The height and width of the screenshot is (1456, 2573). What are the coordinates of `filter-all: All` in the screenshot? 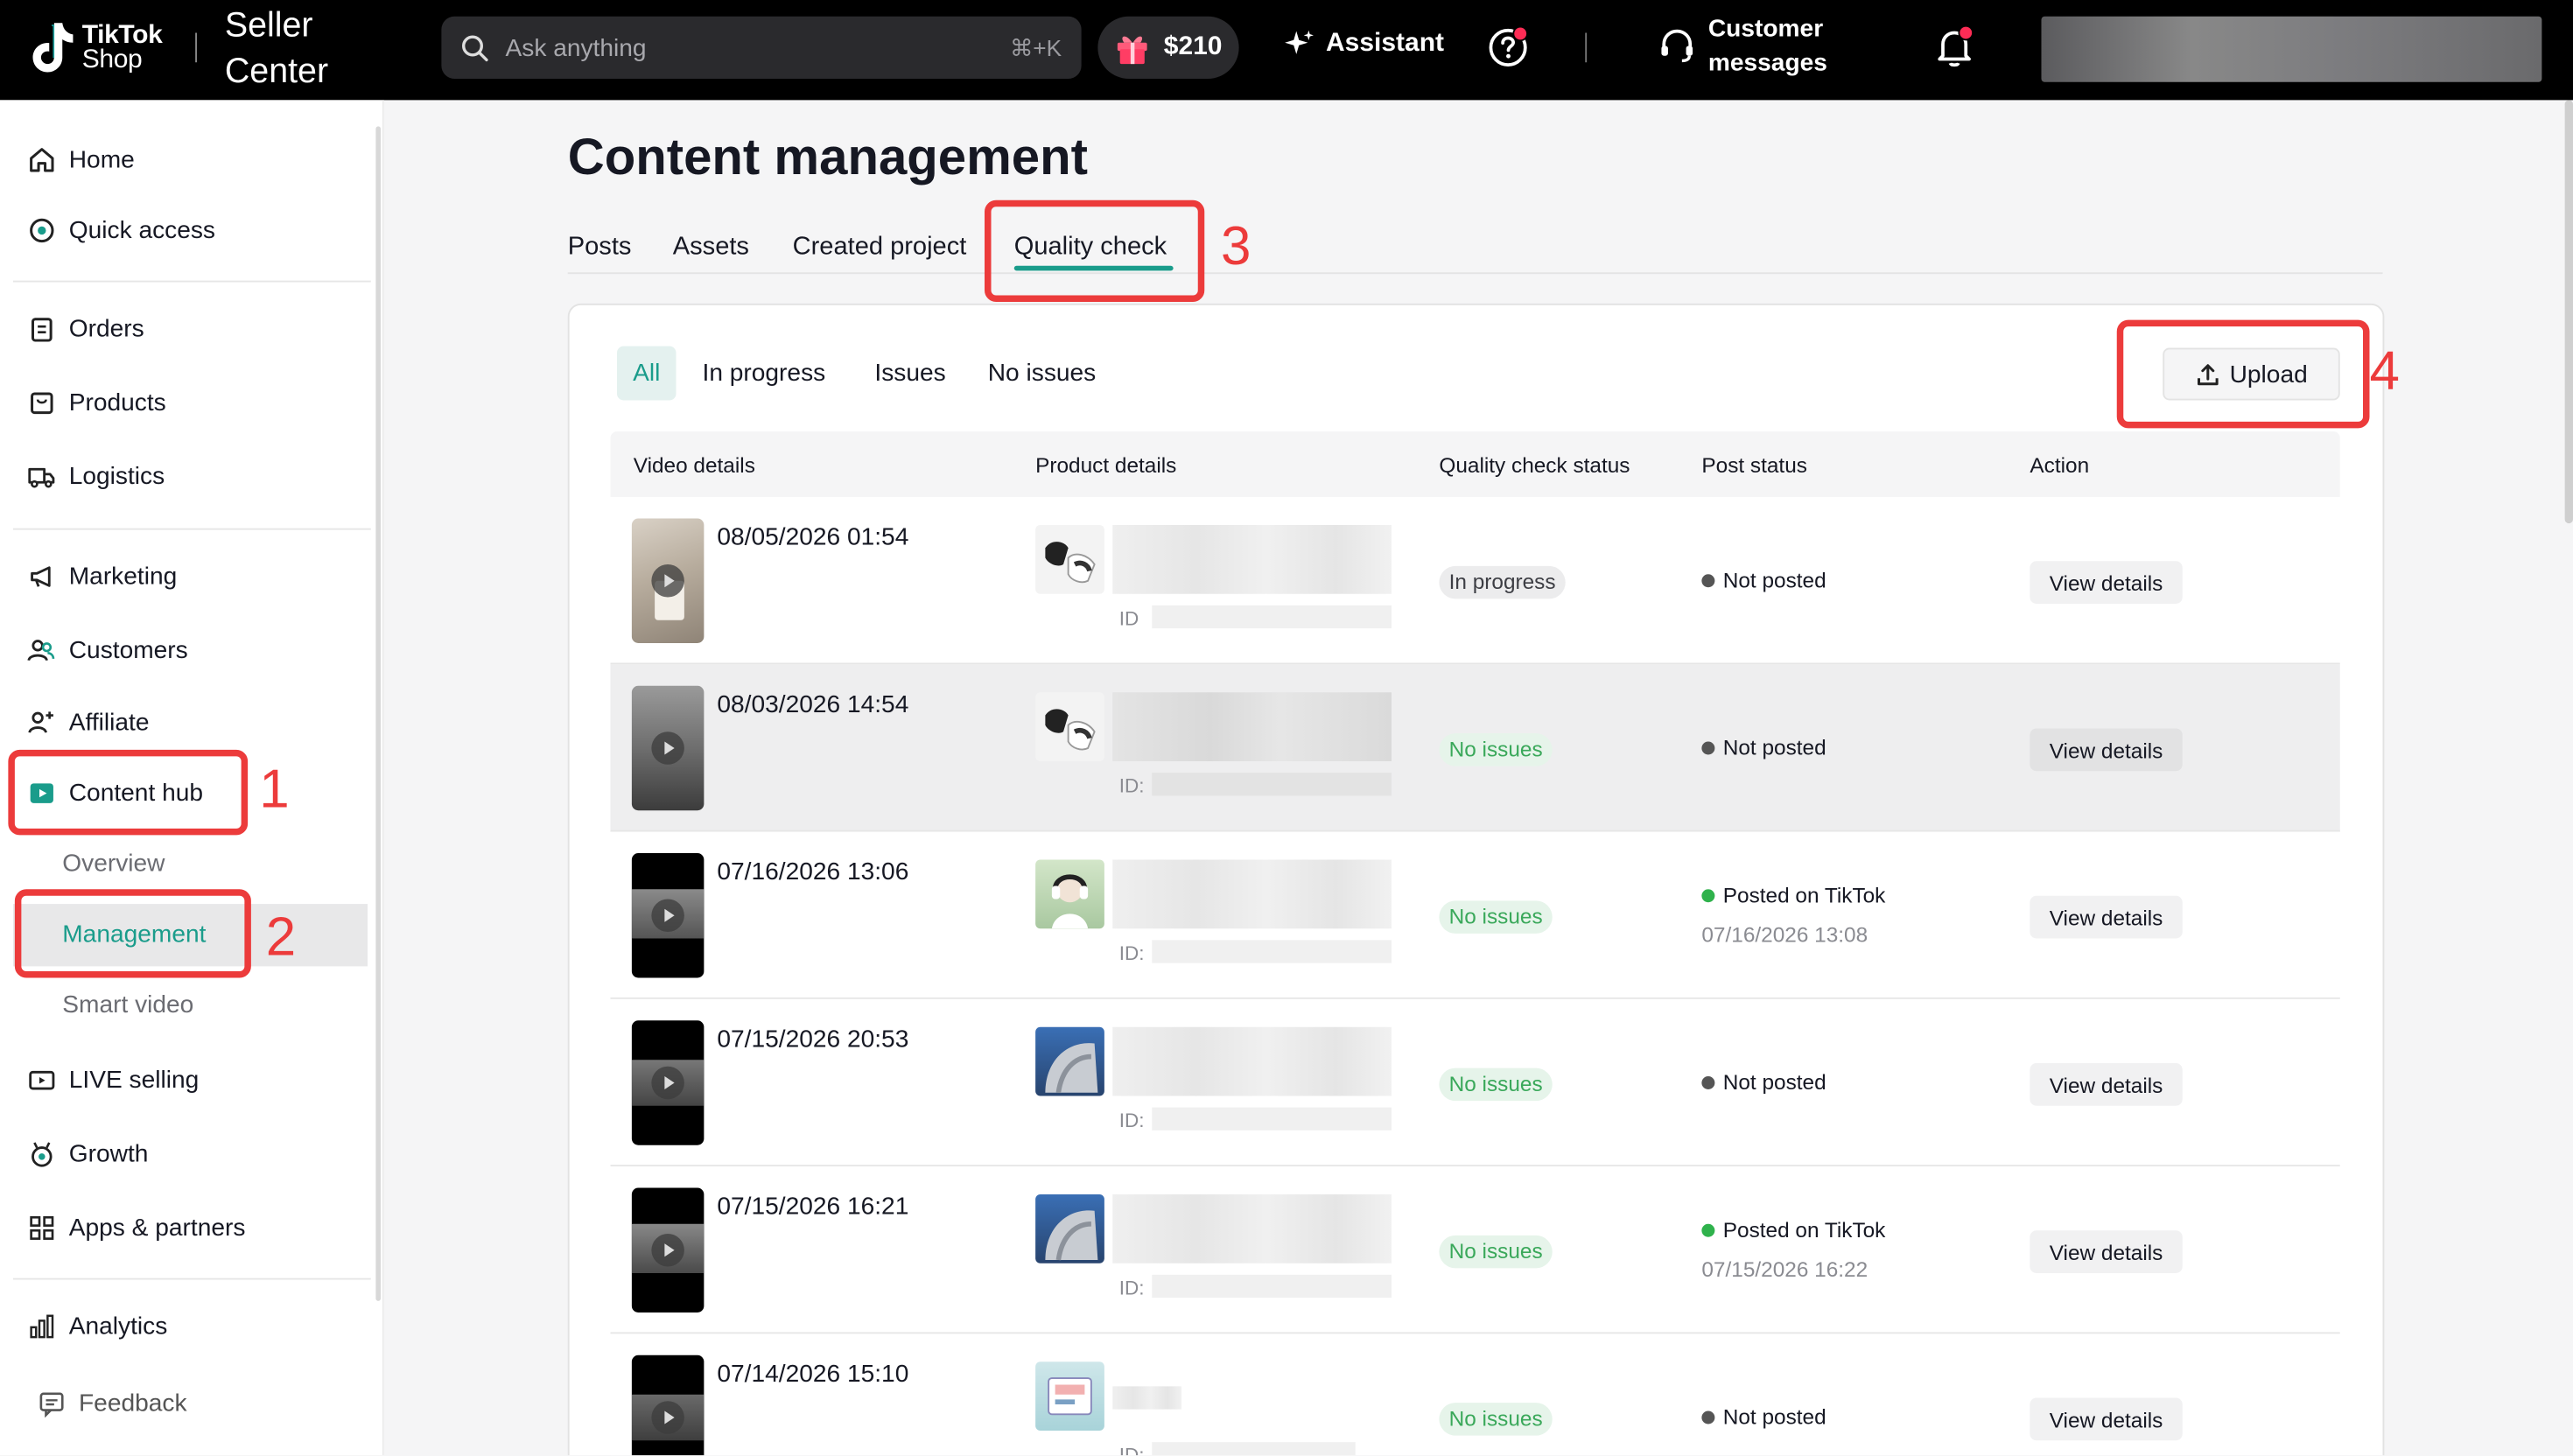 It's located at (647, 373).